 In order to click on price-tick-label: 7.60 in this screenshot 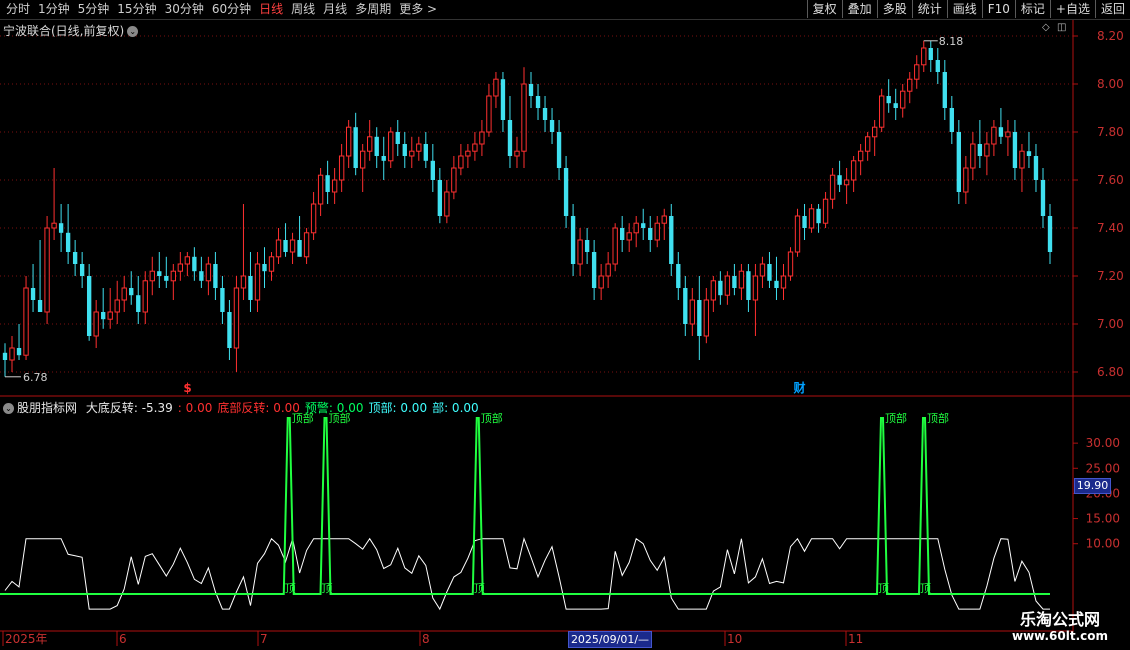, I will do `click(1110, 180)`.